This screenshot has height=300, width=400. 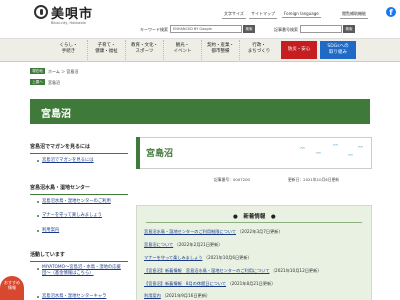 What do you see at coordinates (206, 29) in the screenshot?
I see `keyword-search-input: ENHANCED BY Google` at bounding box center [206, 29].